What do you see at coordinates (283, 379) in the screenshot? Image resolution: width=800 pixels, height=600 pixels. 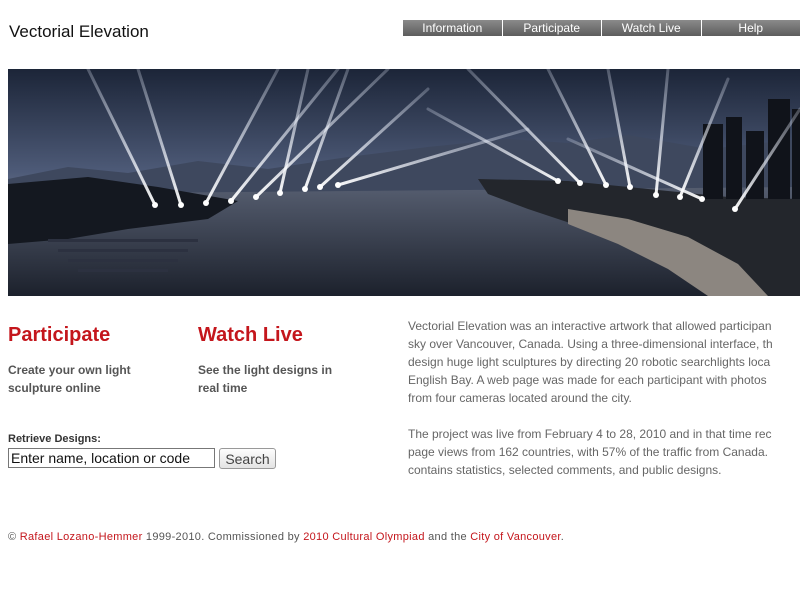 I see `watch-live-description: See the light designs in real time` at bounding box center [283, 379].